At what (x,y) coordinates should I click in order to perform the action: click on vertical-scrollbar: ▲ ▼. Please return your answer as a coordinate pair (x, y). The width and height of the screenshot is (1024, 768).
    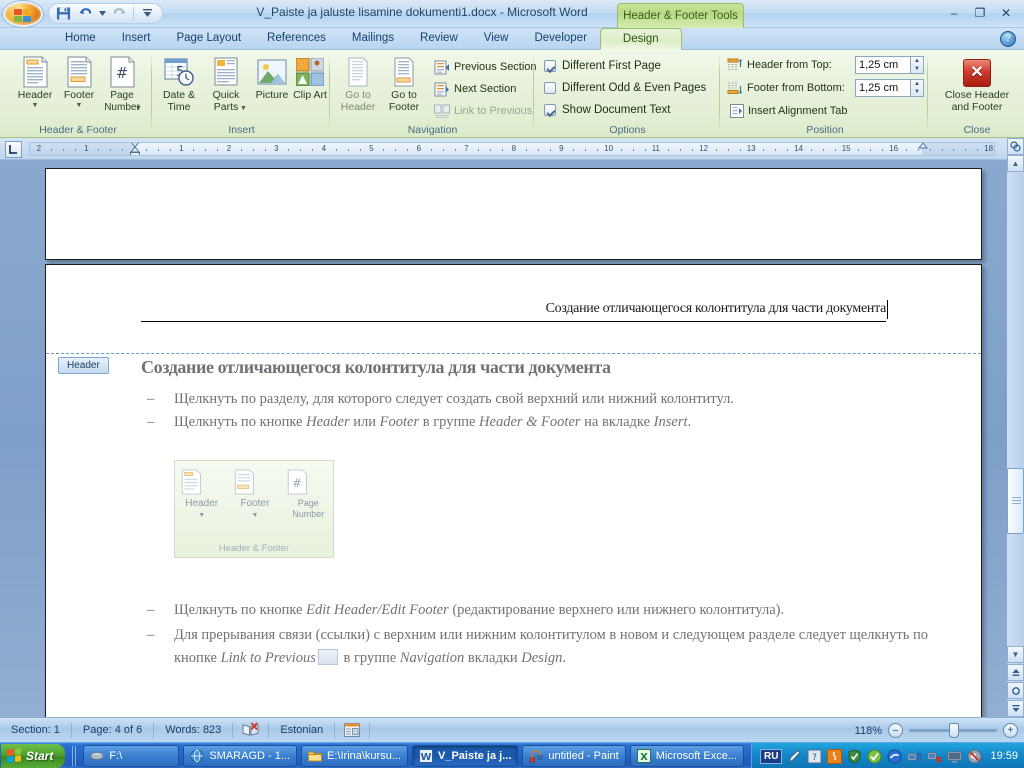
    Looking at the image, I should click on (1015, 427).